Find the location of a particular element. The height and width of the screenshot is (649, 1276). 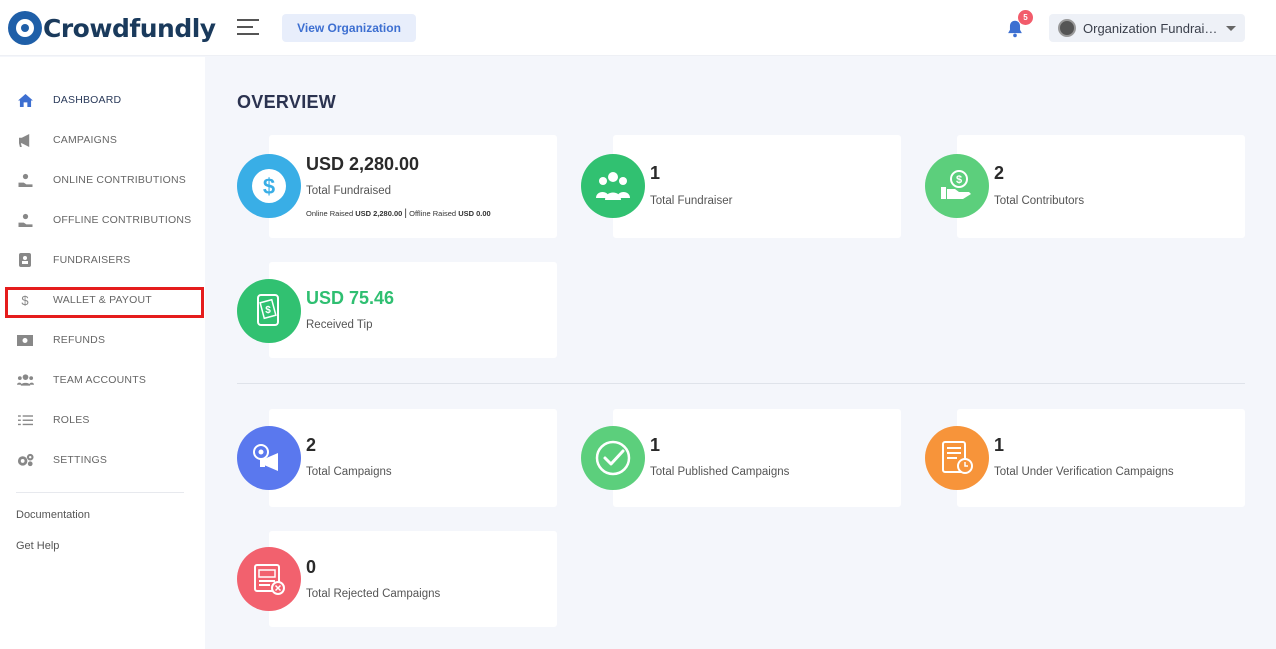

megaphone-icon is located at coordinates (25, 140).